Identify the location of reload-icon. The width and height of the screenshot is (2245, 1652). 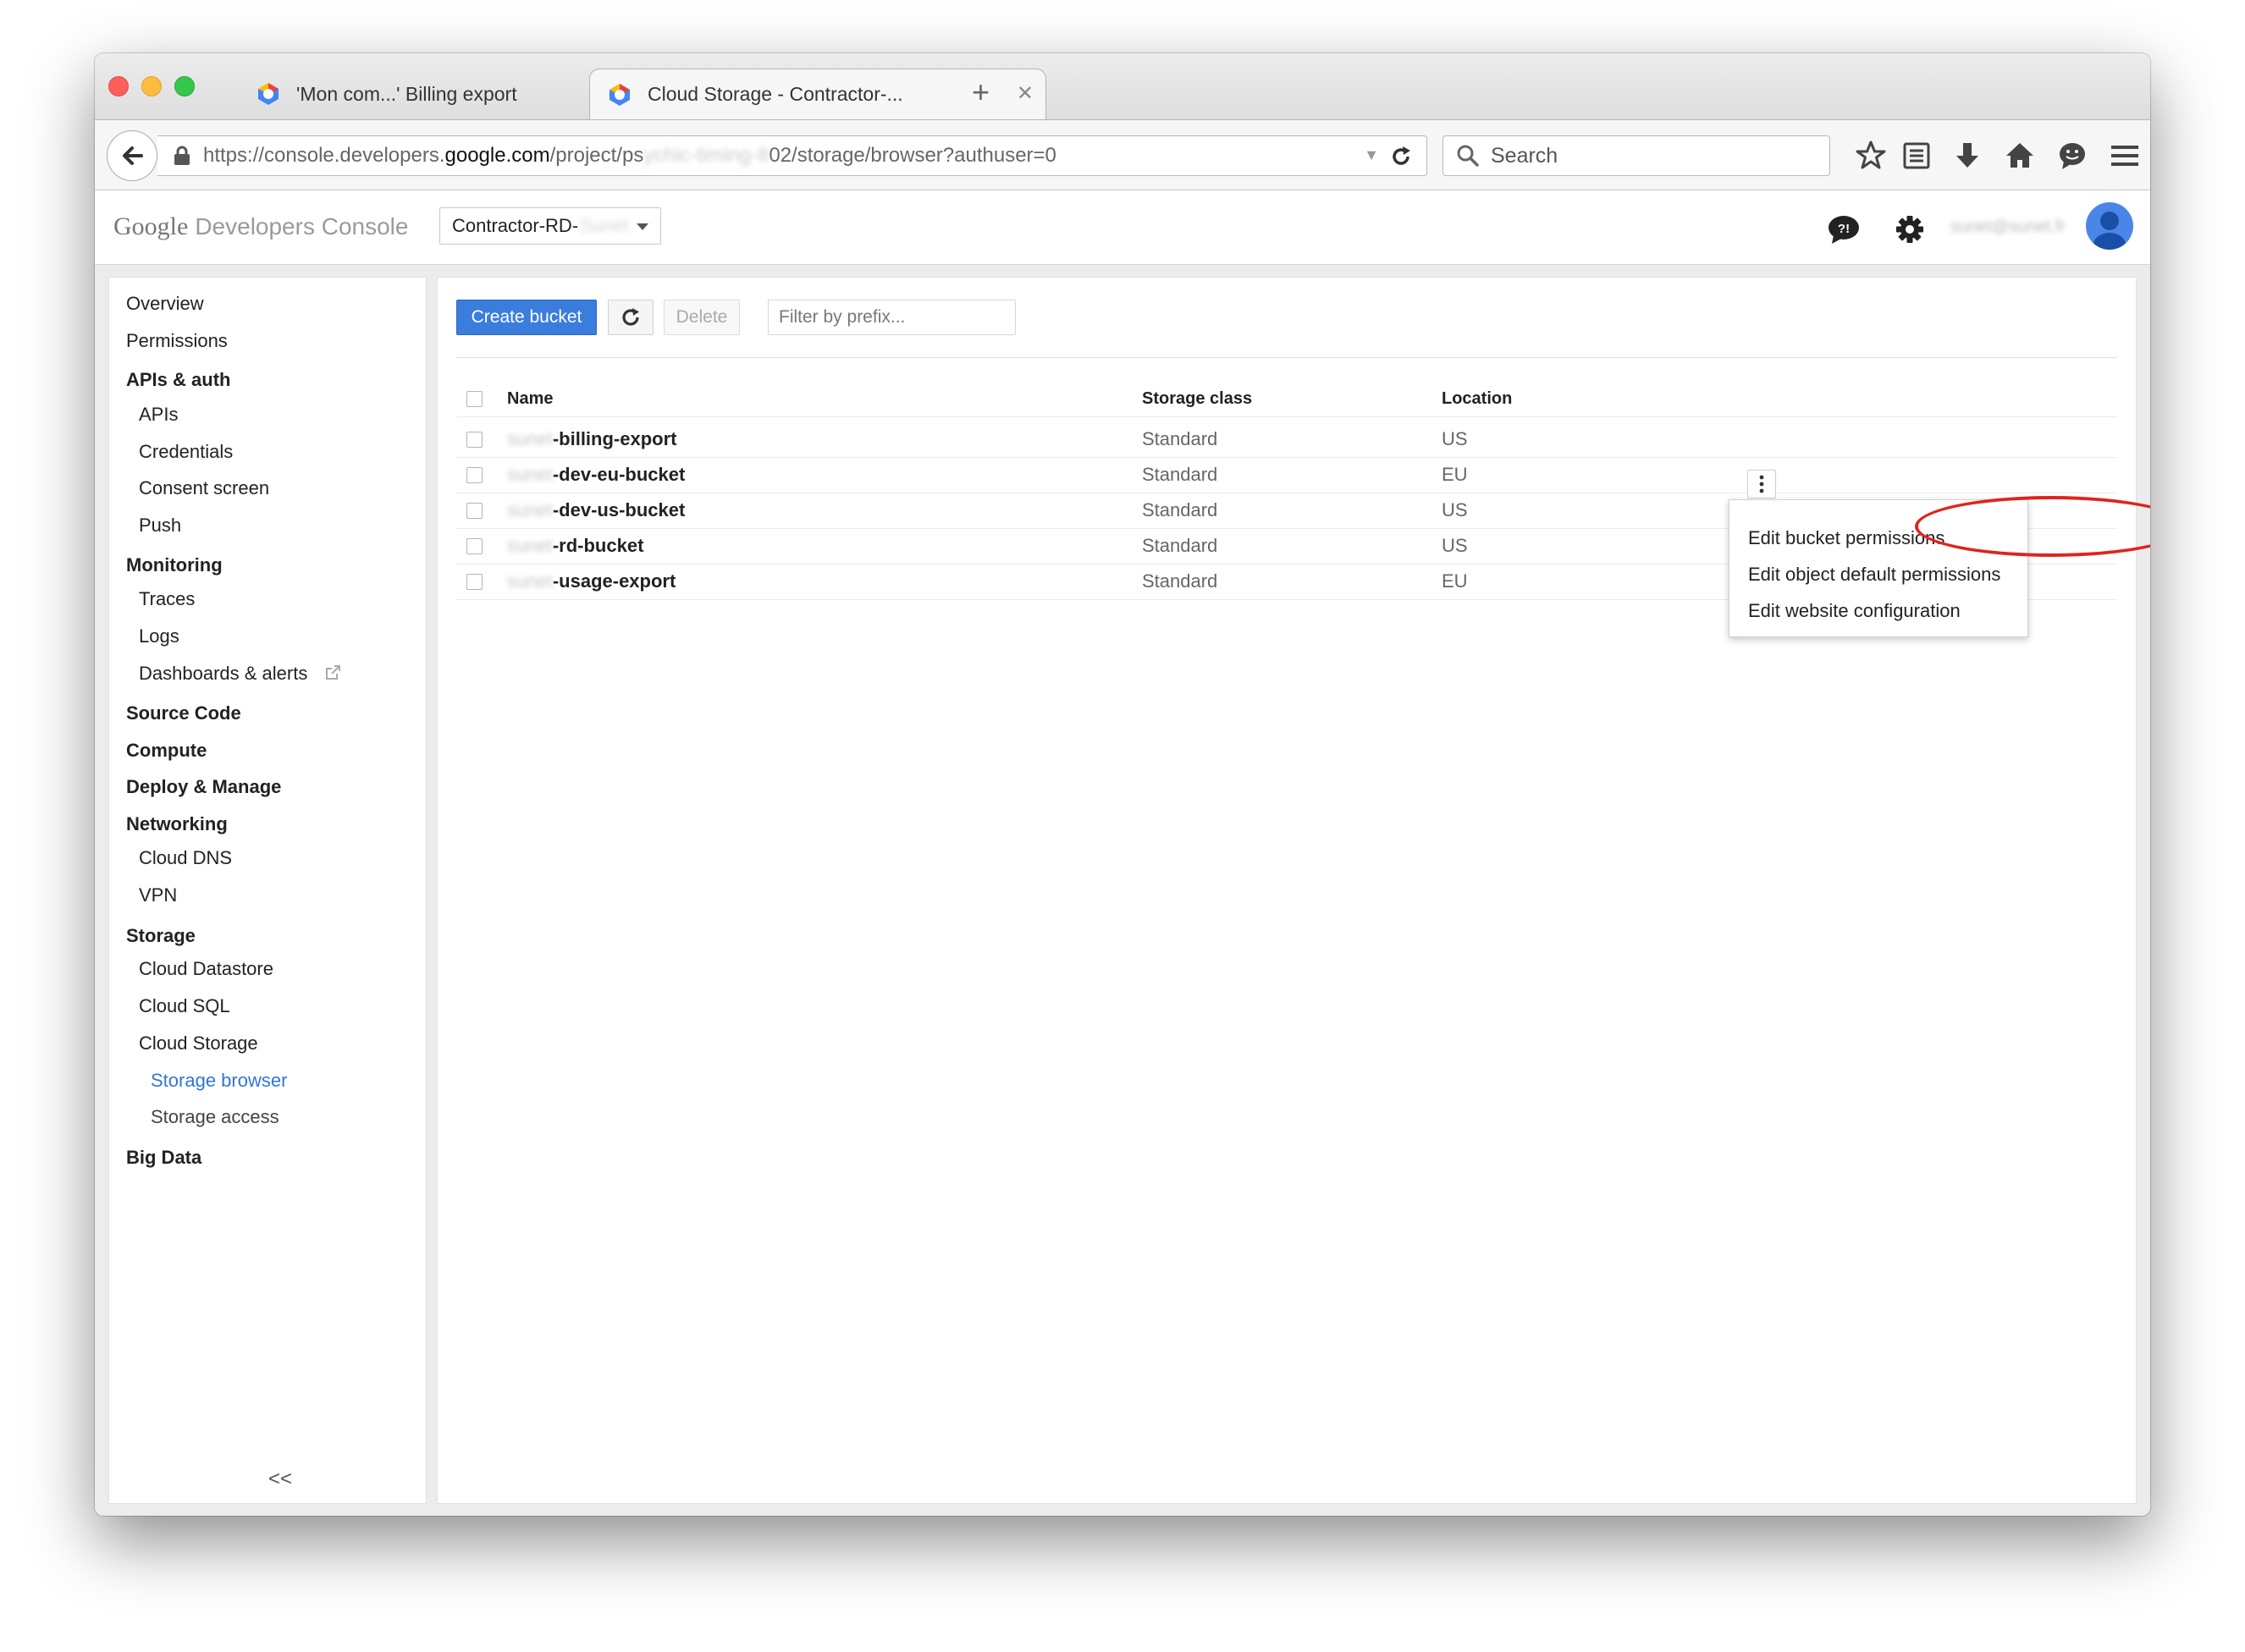
(1401, 156).